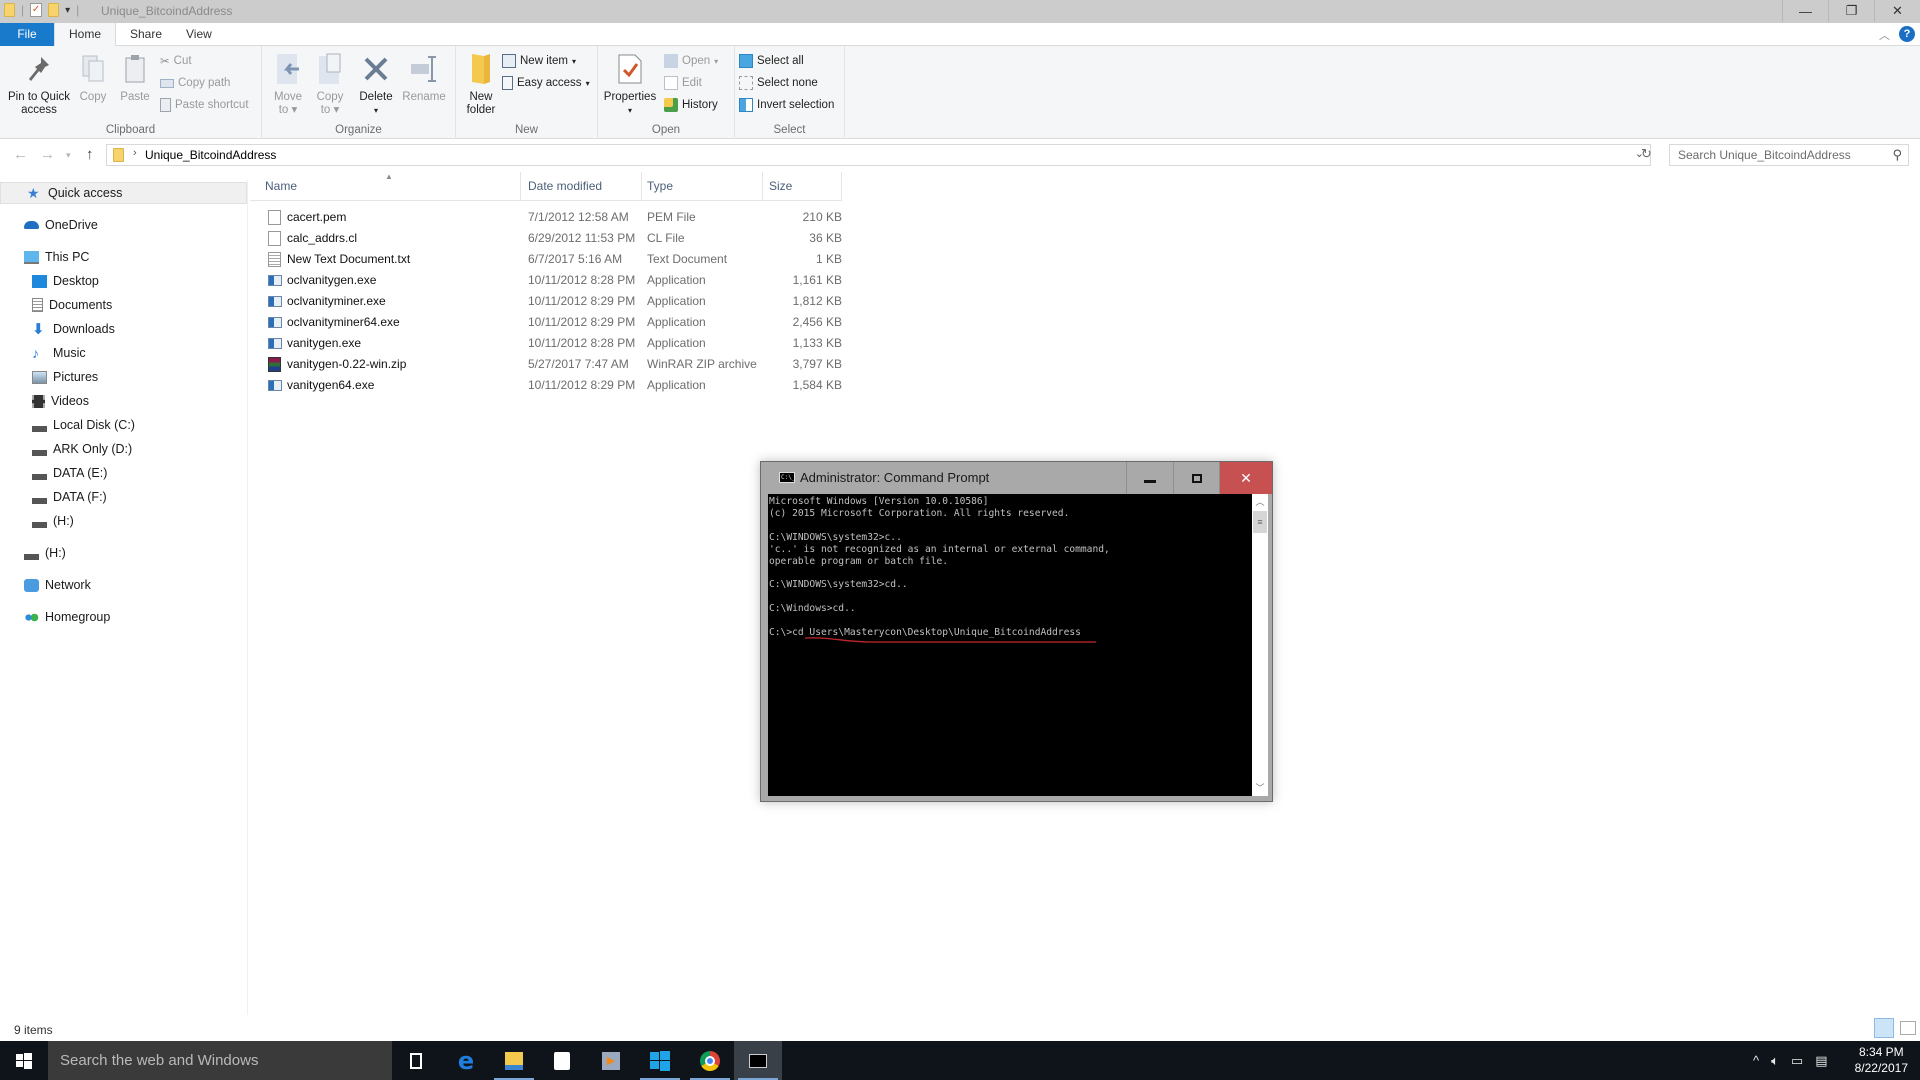 The width and height of the screenshot is (1920, 1080). What do you see at coordinates (59, 353) in the screenshot?
I see `nav-music: ♪ Music` at bounding box center [59, 353].